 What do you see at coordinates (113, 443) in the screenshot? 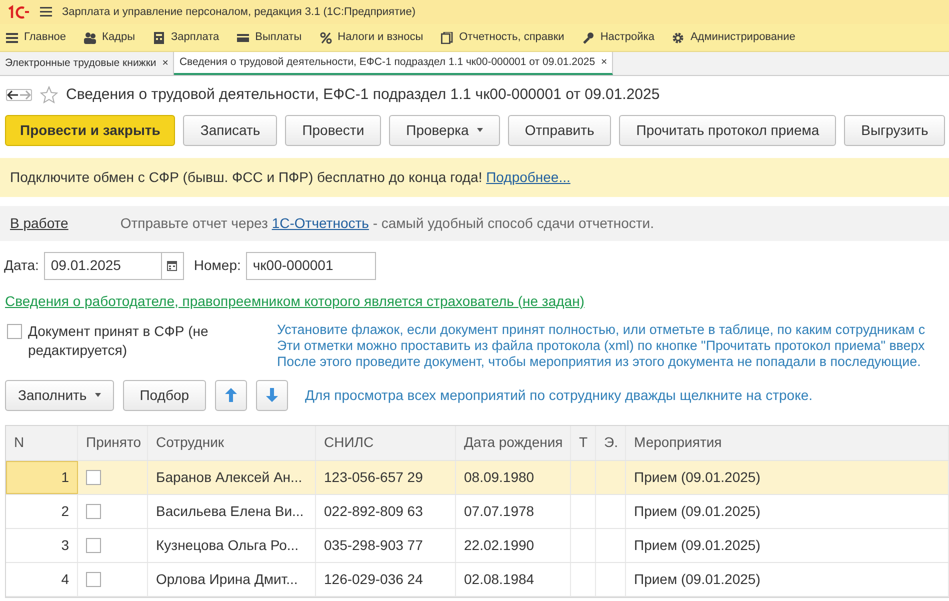
I see `column-header: Принято` at bounding box center [113, 443].